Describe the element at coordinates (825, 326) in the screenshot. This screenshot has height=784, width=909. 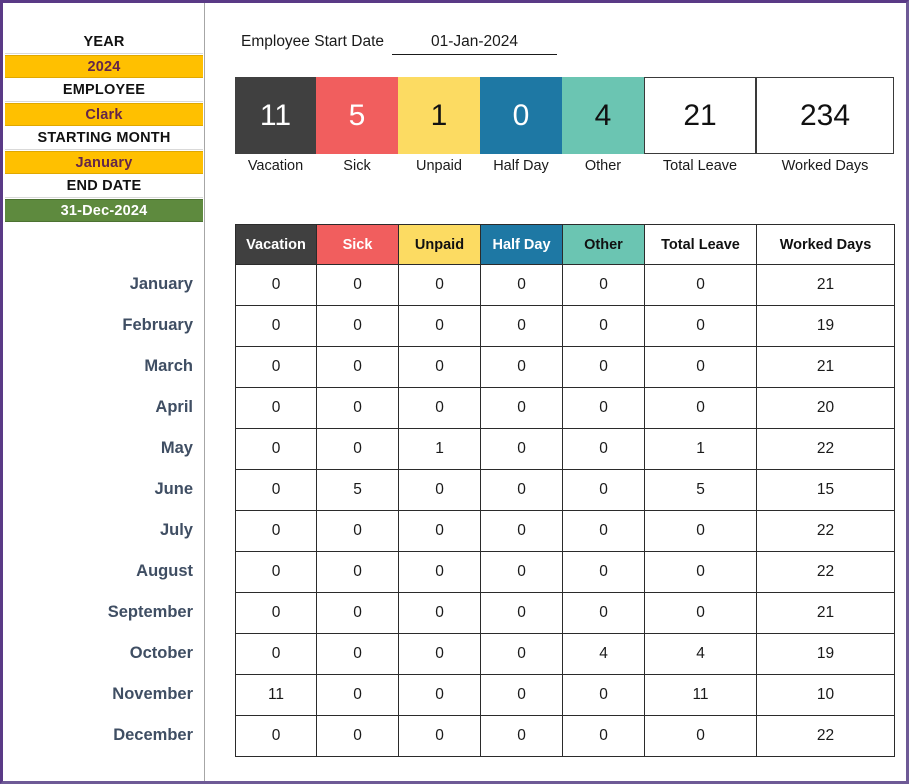
I see `cell-february-worked-days: 19` at that location.